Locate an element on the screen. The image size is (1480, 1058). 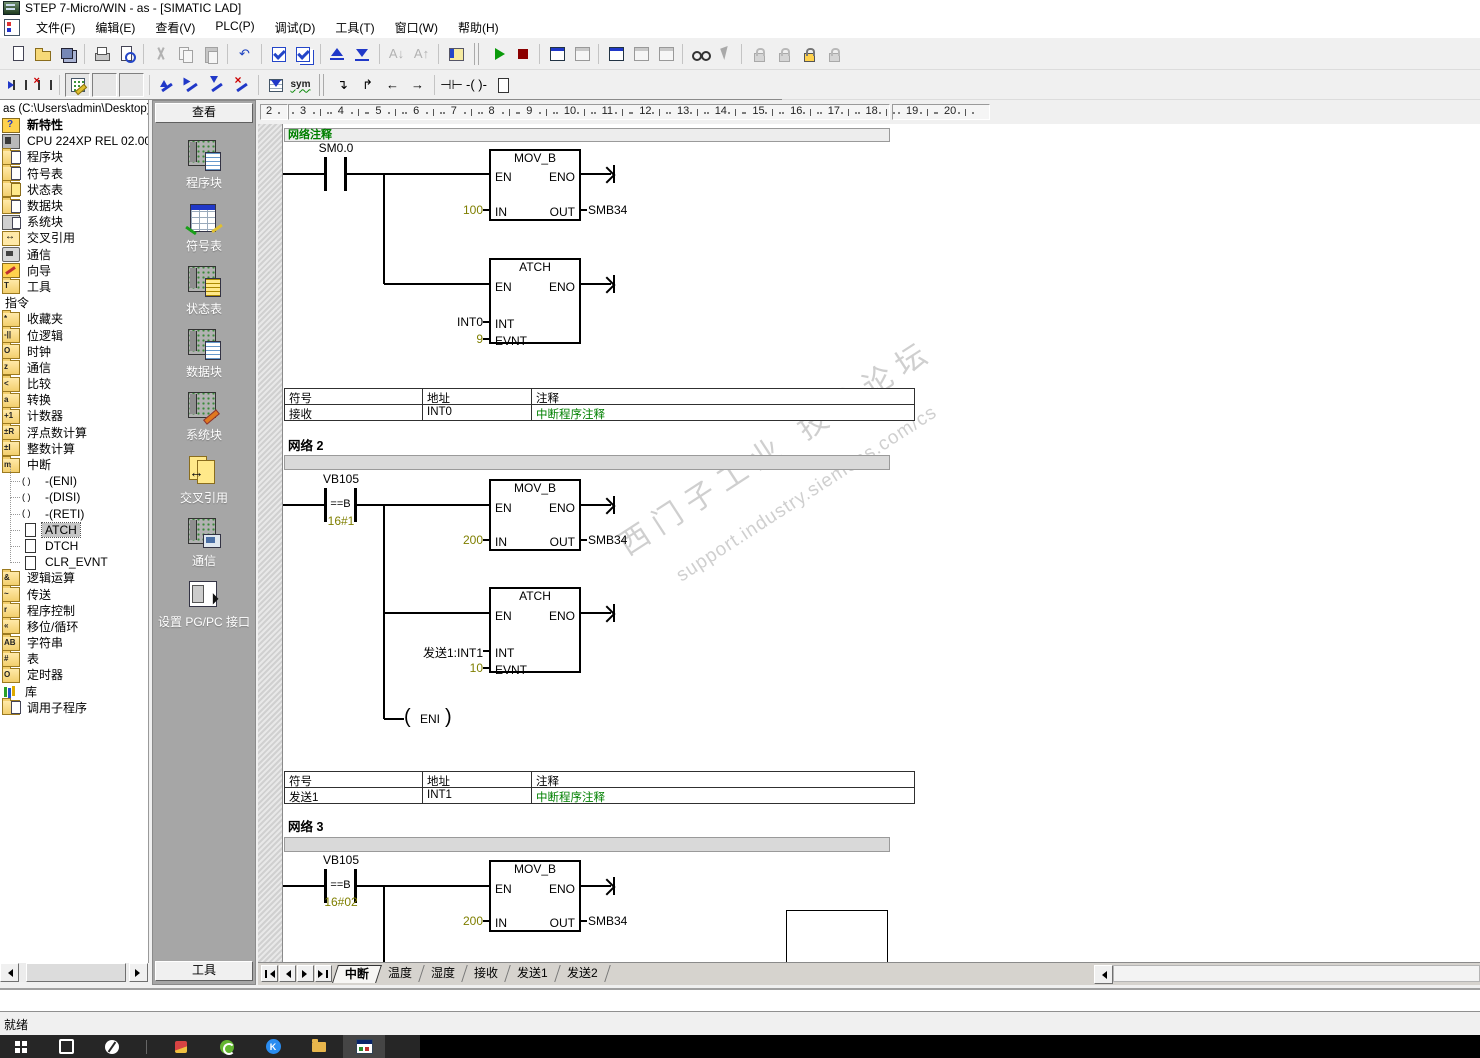
tree-item-CLR_EVNT: CLR_EVNT is located at coordinates (74, 557).